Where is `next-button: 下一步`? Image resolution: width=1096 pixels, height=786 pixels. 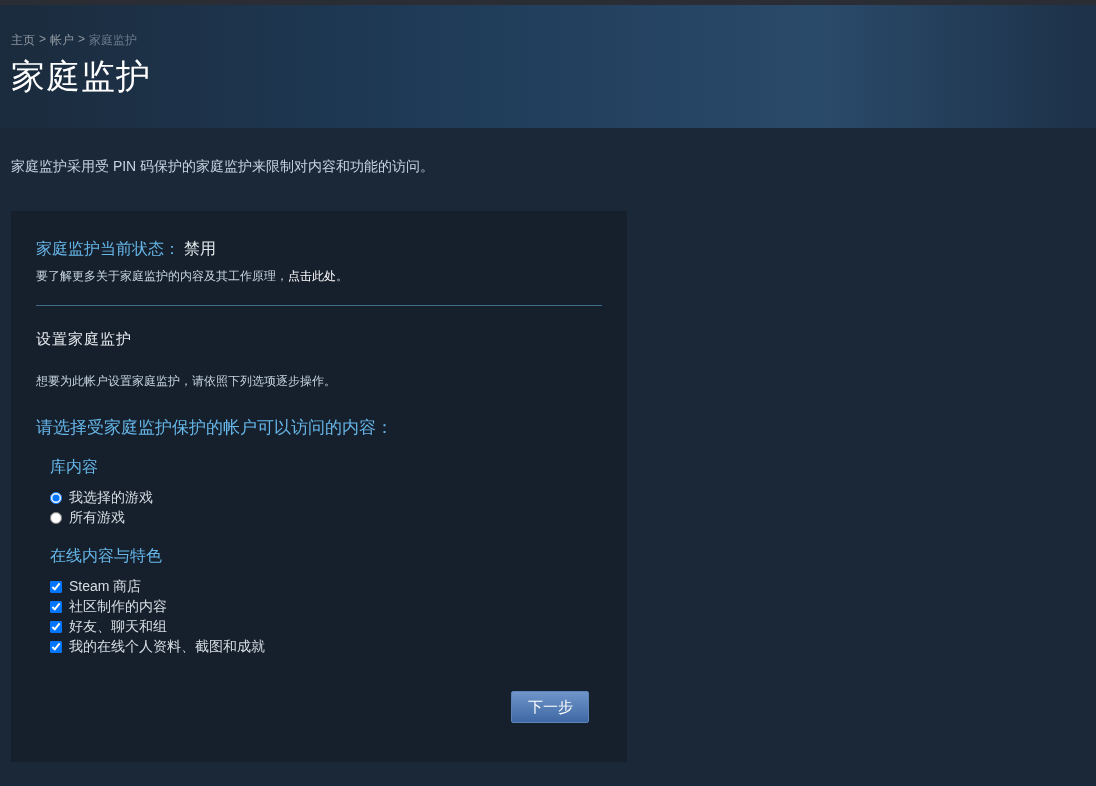
next-button: 下一步 is located at coordinates (550, 707).